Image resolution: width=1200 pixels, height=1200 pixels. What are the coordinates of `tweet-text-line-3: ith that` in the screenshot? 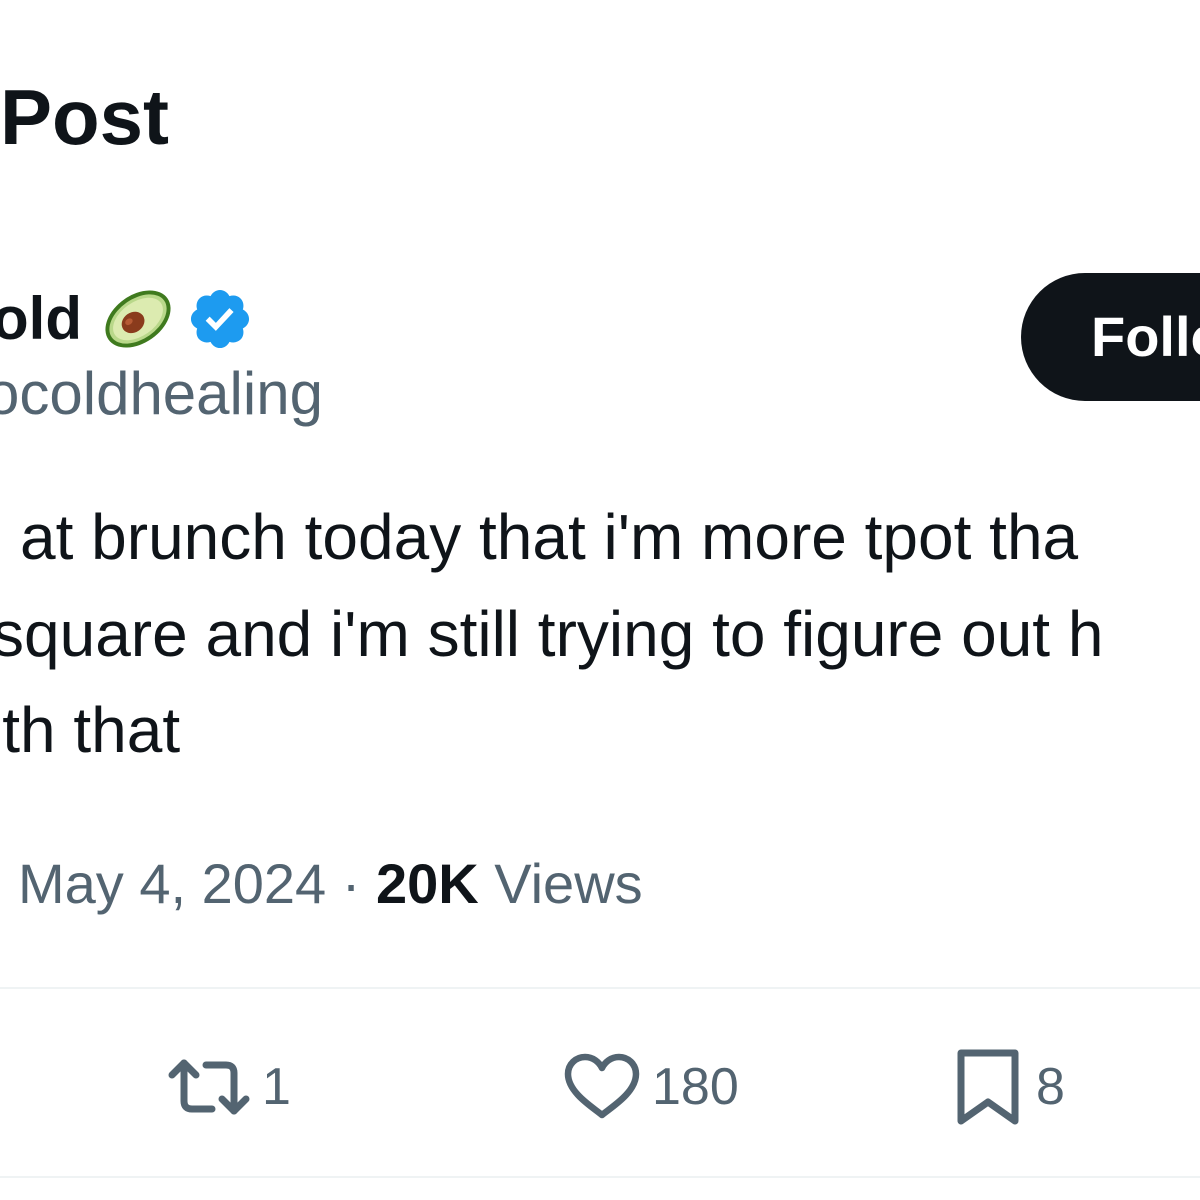 It's located at (90, 730).